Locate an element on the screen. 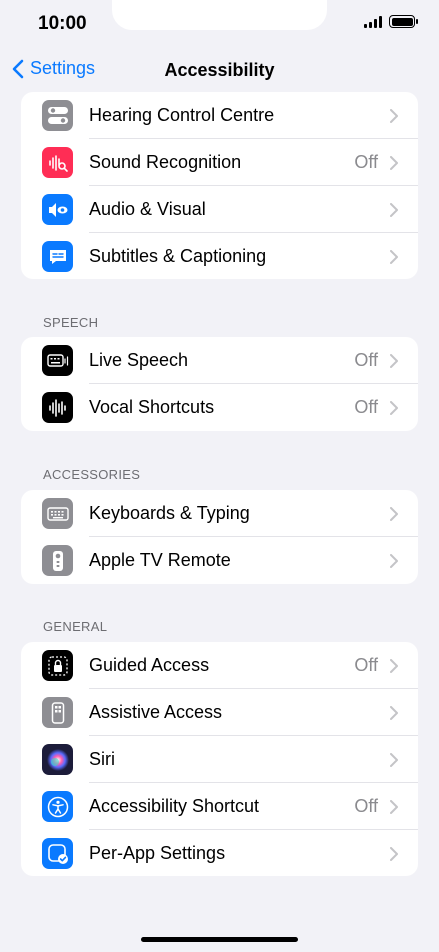 This screenshot has height=952, width=439. group-accessories: Keyboards & Typing Apple TV Remote is located at coordinates (219, 537).